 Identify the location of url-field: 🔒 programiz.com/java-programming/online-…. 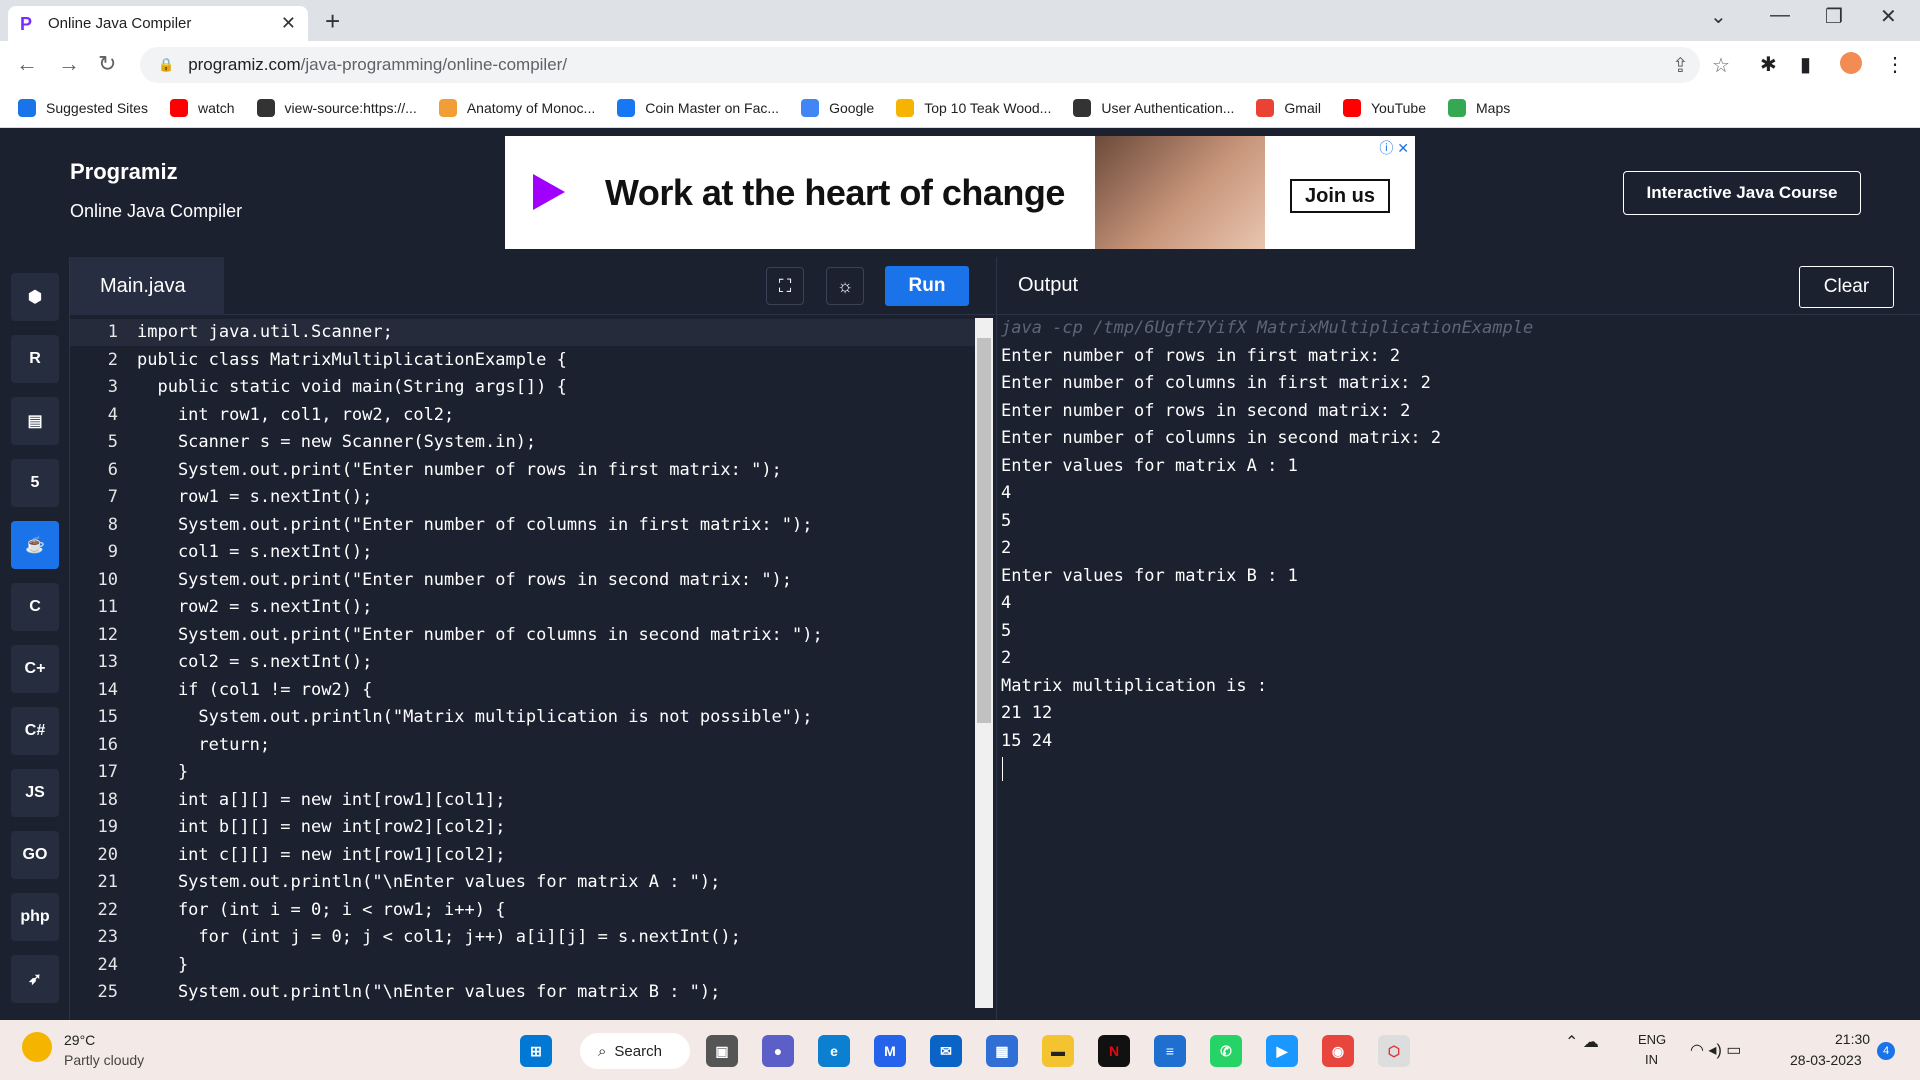
(920, 65).